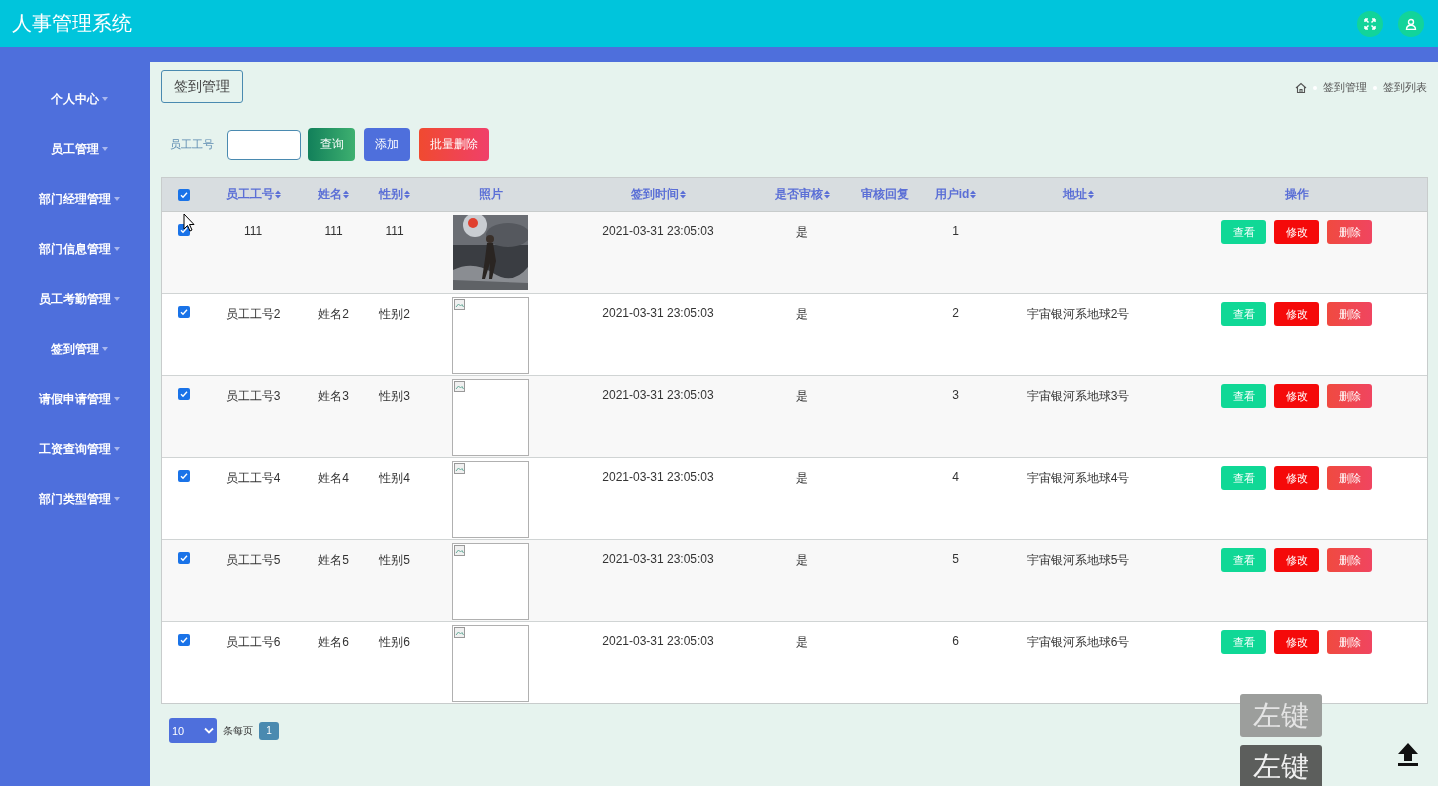 This screenshot has width=1438, height=786. Describe the element at coordinates (490, 194) in the screenshot. I see `column-header: 照片` at that location.